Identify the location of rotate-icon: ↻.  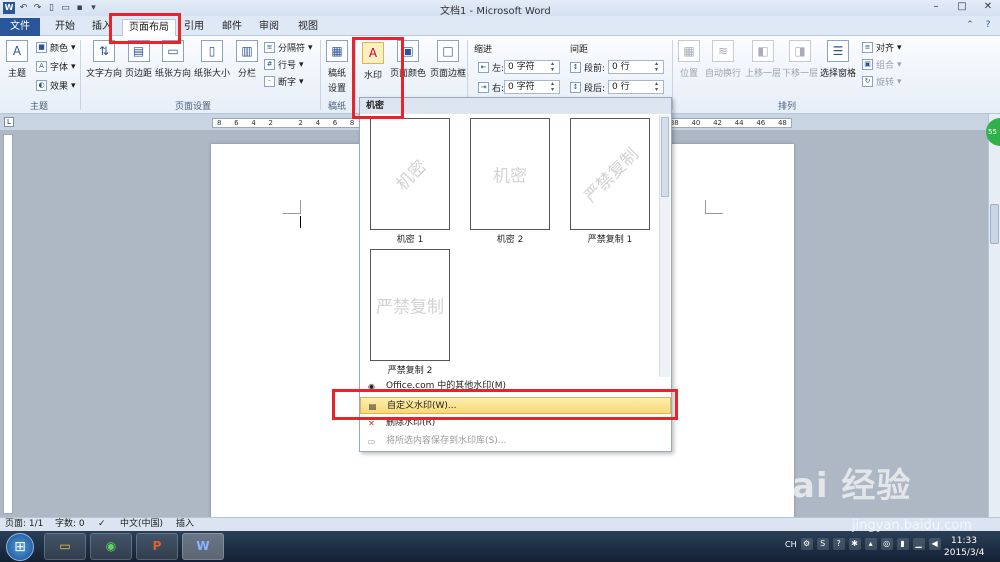
(867, 81).